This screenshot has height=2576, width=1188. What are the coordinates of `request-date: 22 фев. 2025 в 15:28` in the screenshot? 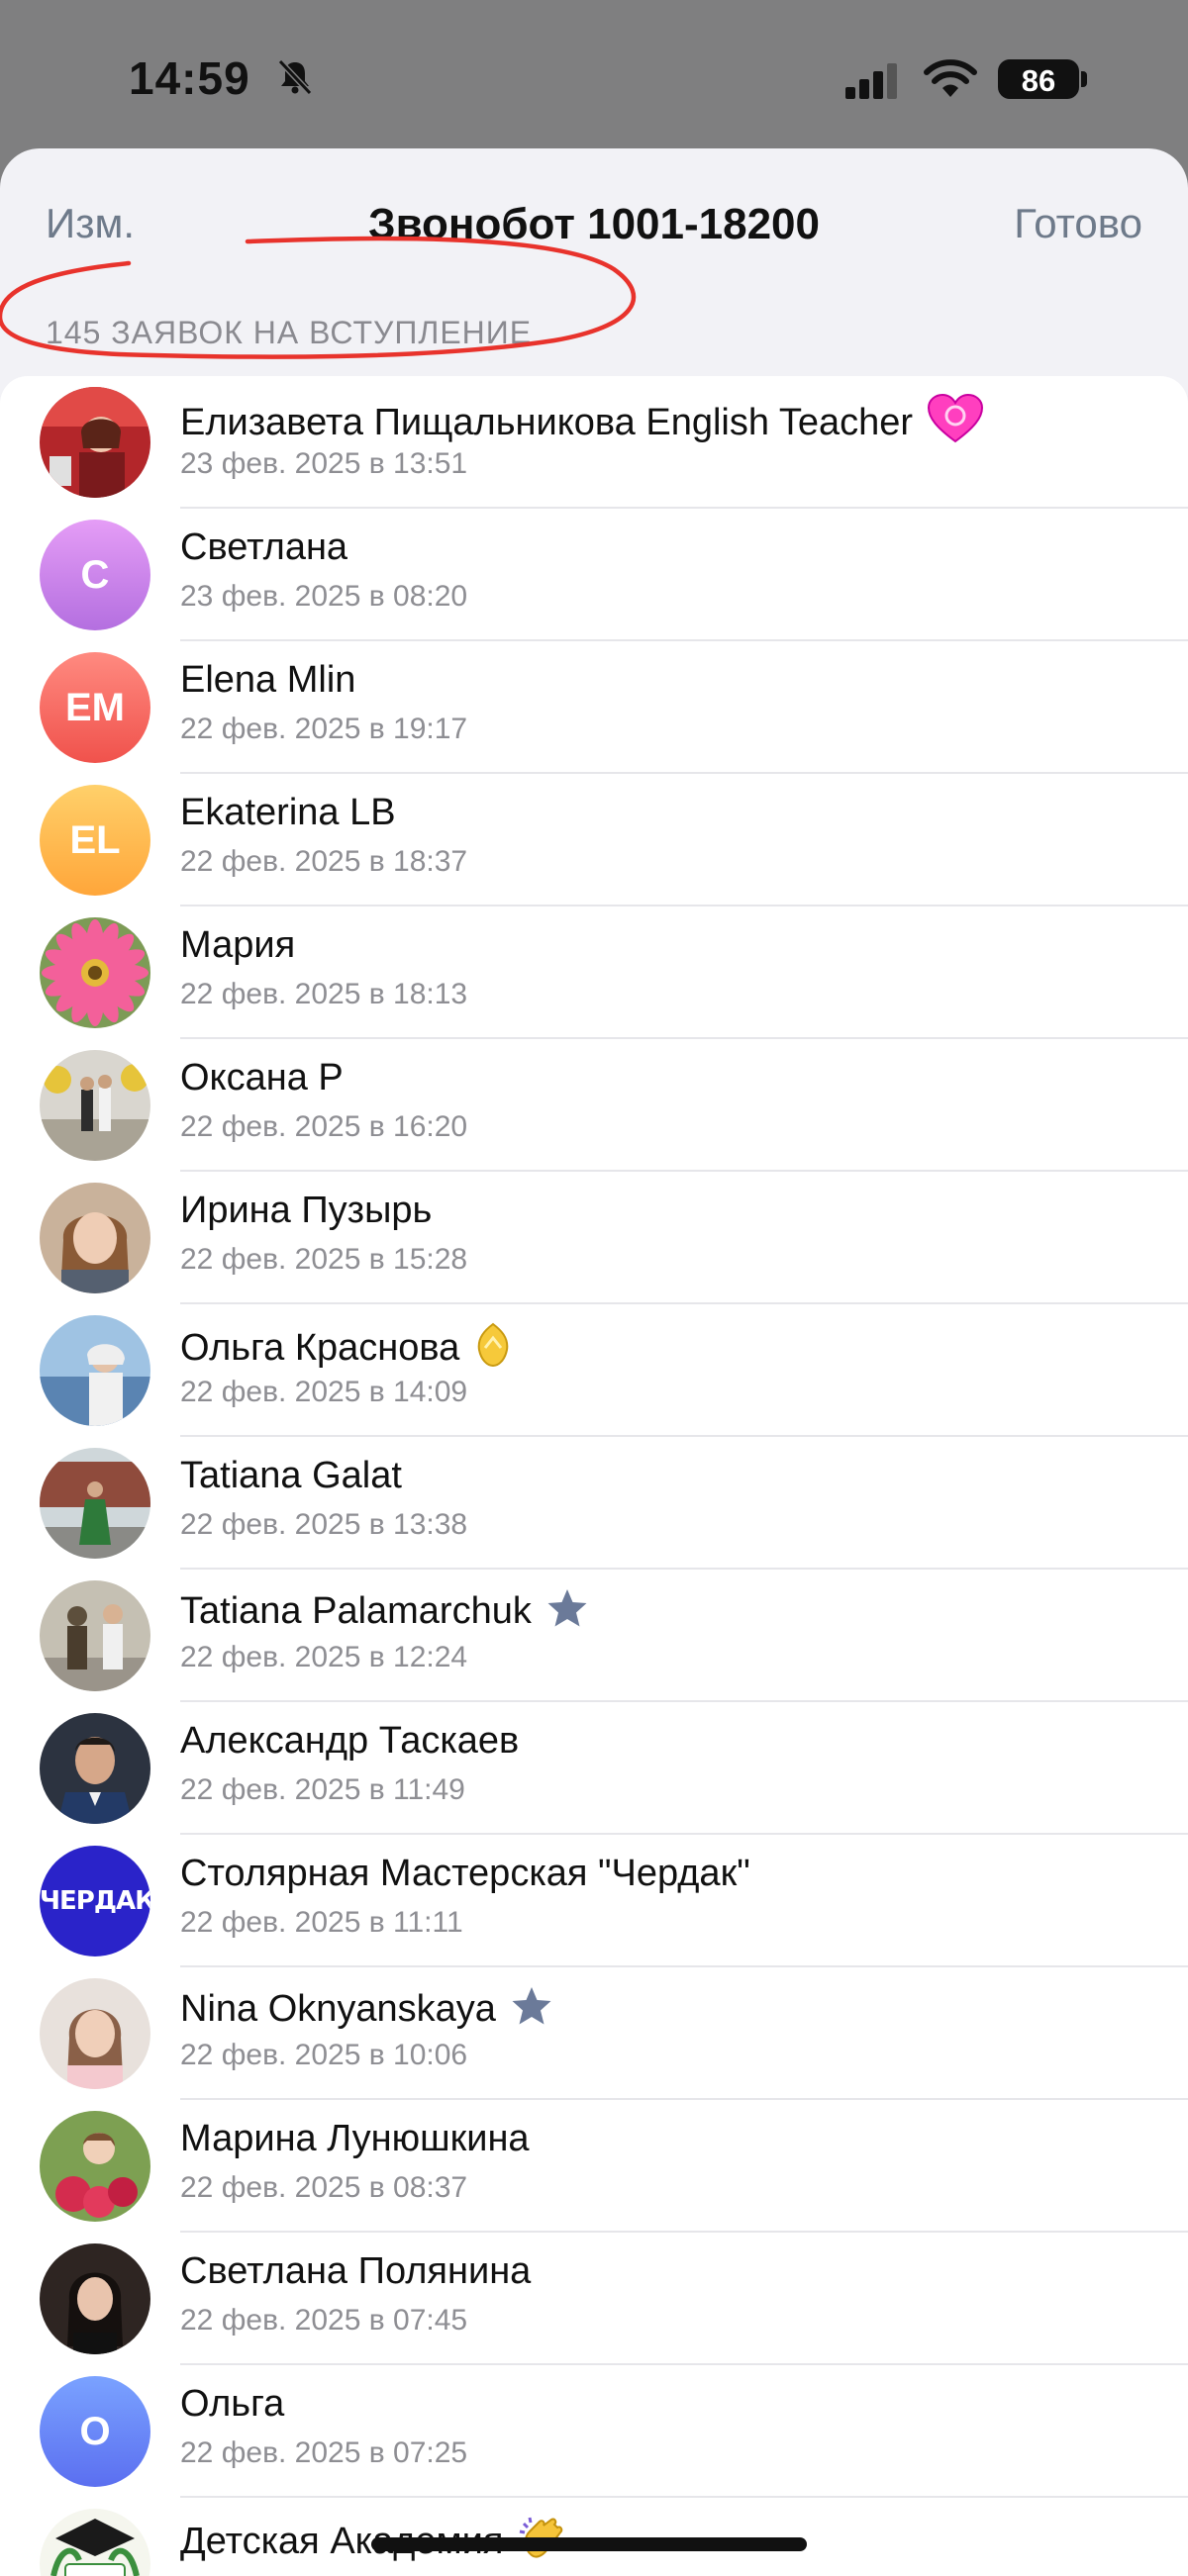 It's located at (324, 1259).